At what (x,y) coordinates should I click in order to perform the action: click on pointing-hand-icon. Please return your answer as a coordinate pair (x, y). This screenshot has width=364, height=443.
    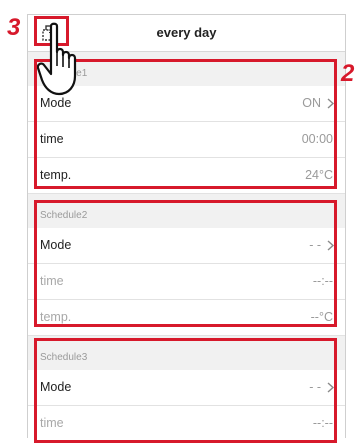
    Looking at the image, I should click on (57, 59).